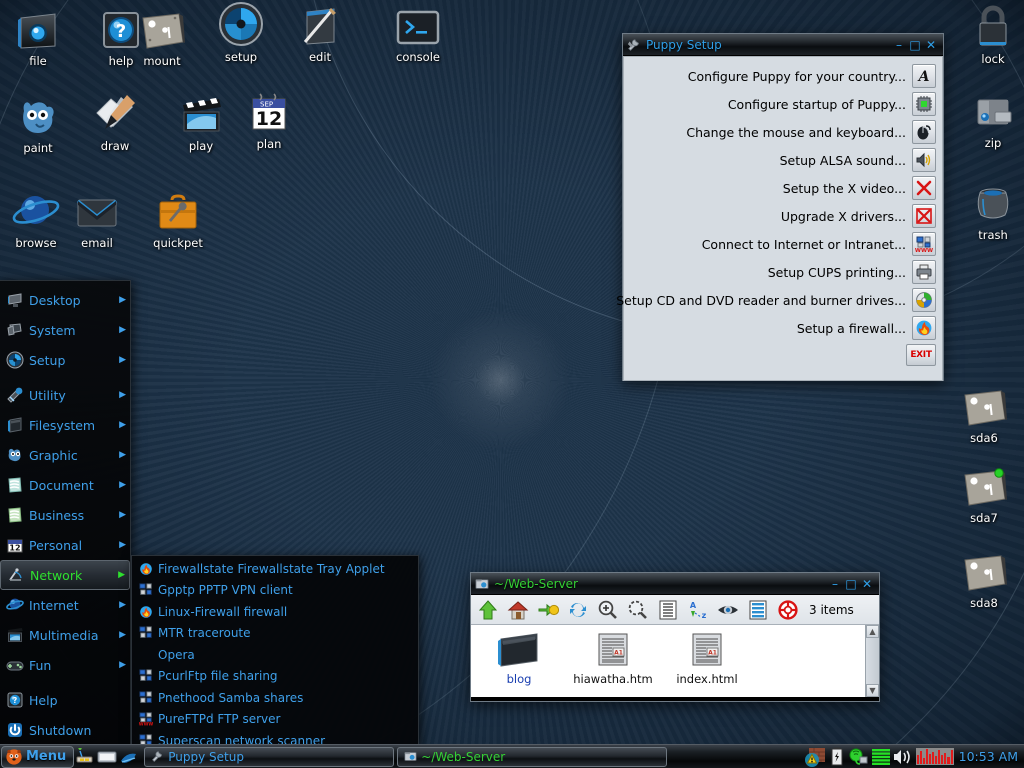 The height and width of the screenshot is (768, 1024). Describe the element at coordinates (783, 244) in the screenshot. I see `setup-row-internet: Connect to Internet or Intranet... WWW` at that location.